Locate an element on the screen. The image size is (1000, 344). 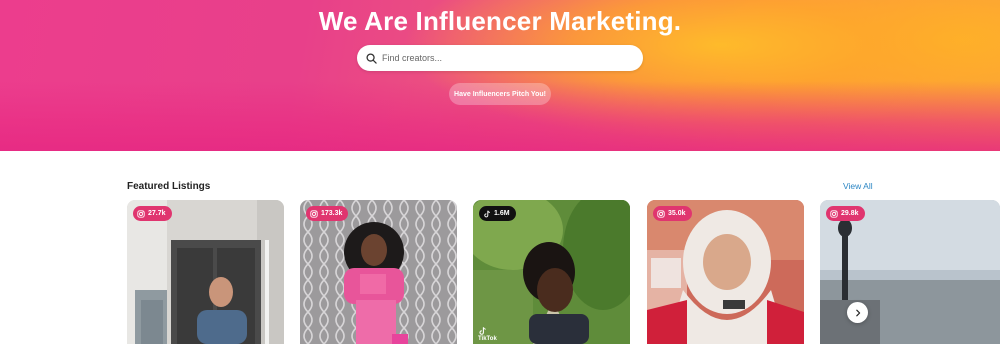
view-all-link: View All is located at coordinates (858, 186).